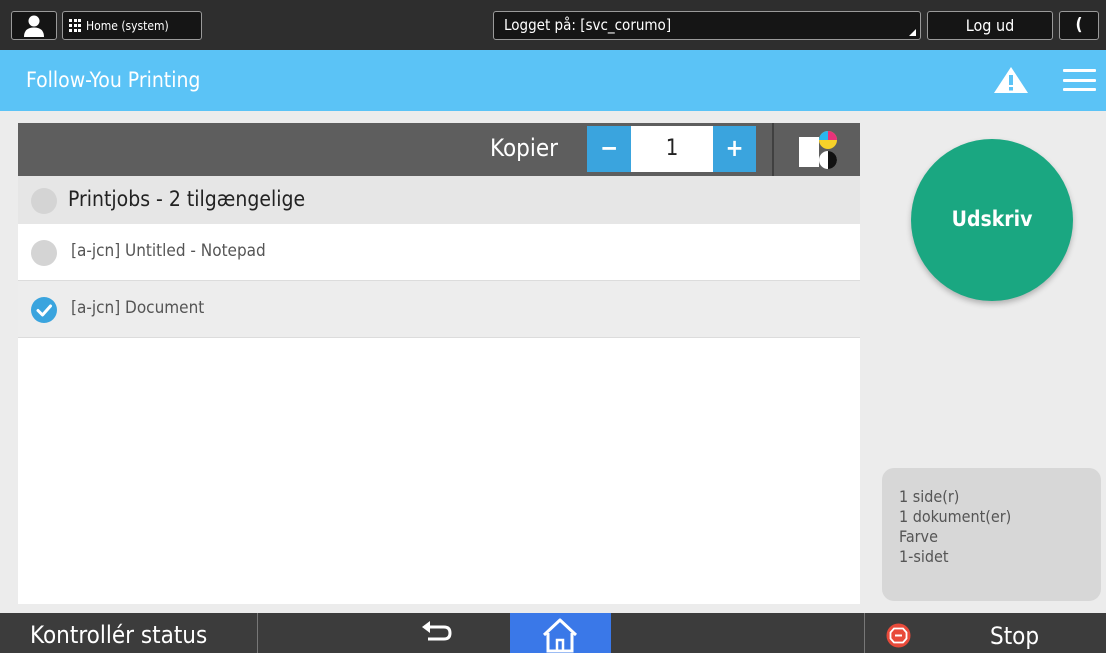 The width and height of the screenshot is (1106, 653). Describe the element at coordinates (819, 150) in the screenshot. I see `color-mode-icon` at that location.